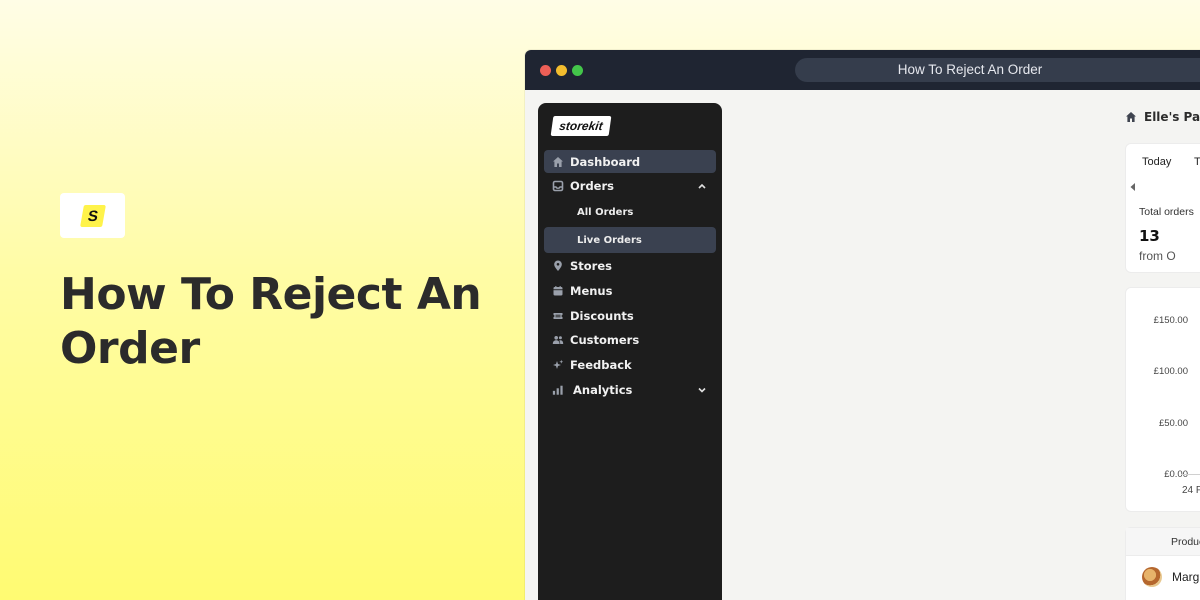  I want to click on chevron-up-icon, so click(702, 186).